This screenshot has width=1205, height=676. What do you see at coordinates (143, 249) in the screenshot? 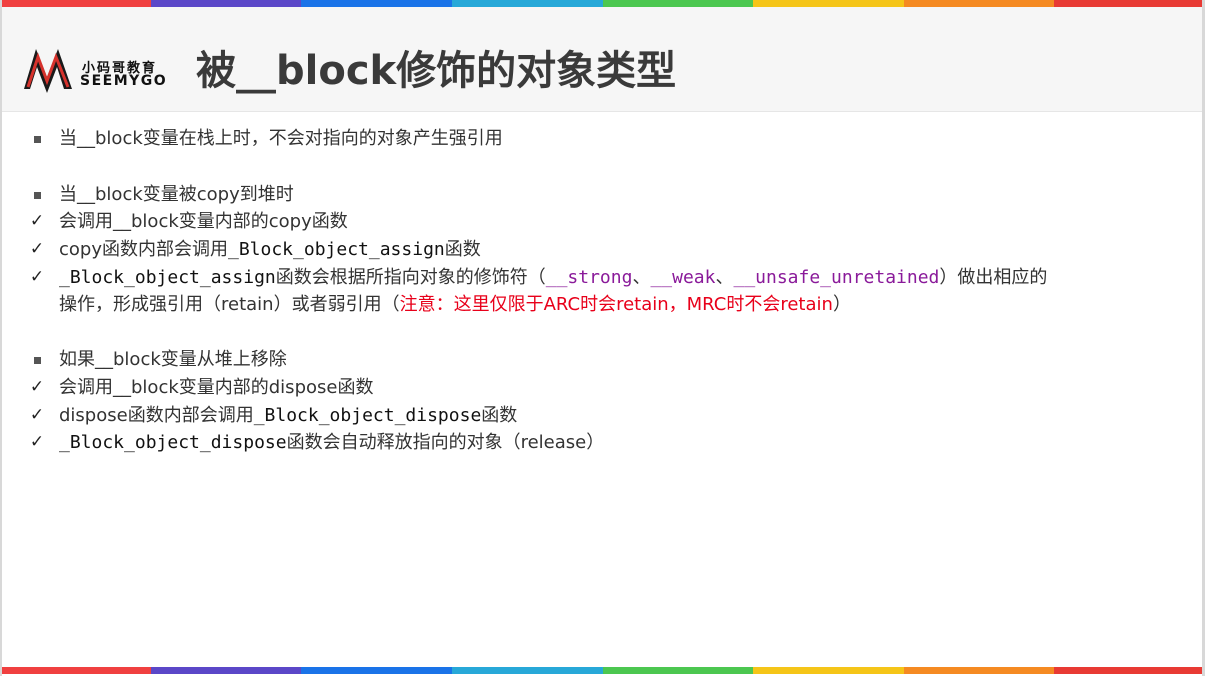
I see `text-segment: copy函数内部会调用` at bounding box center [143, 249].